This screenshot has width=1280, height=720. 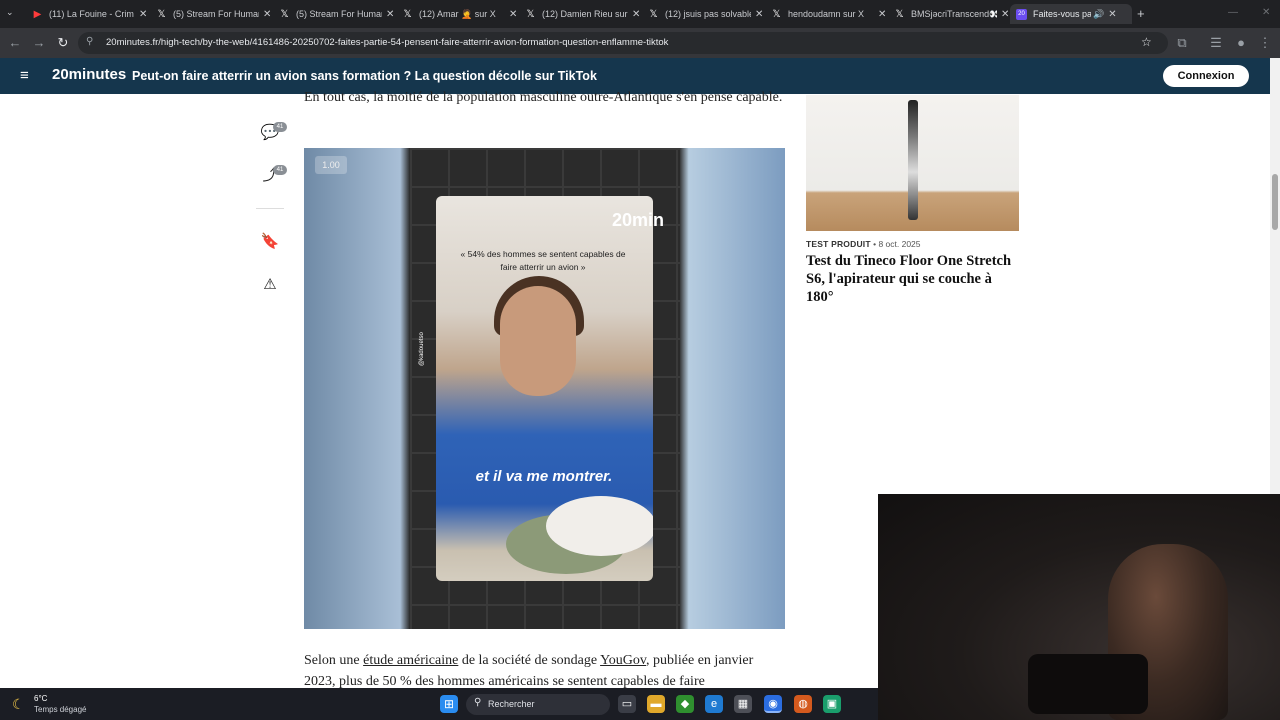 What do you see at coordinates (714, 704) in the screenshot?
I see `edge-icon: e` at bounding box center [714, 704].